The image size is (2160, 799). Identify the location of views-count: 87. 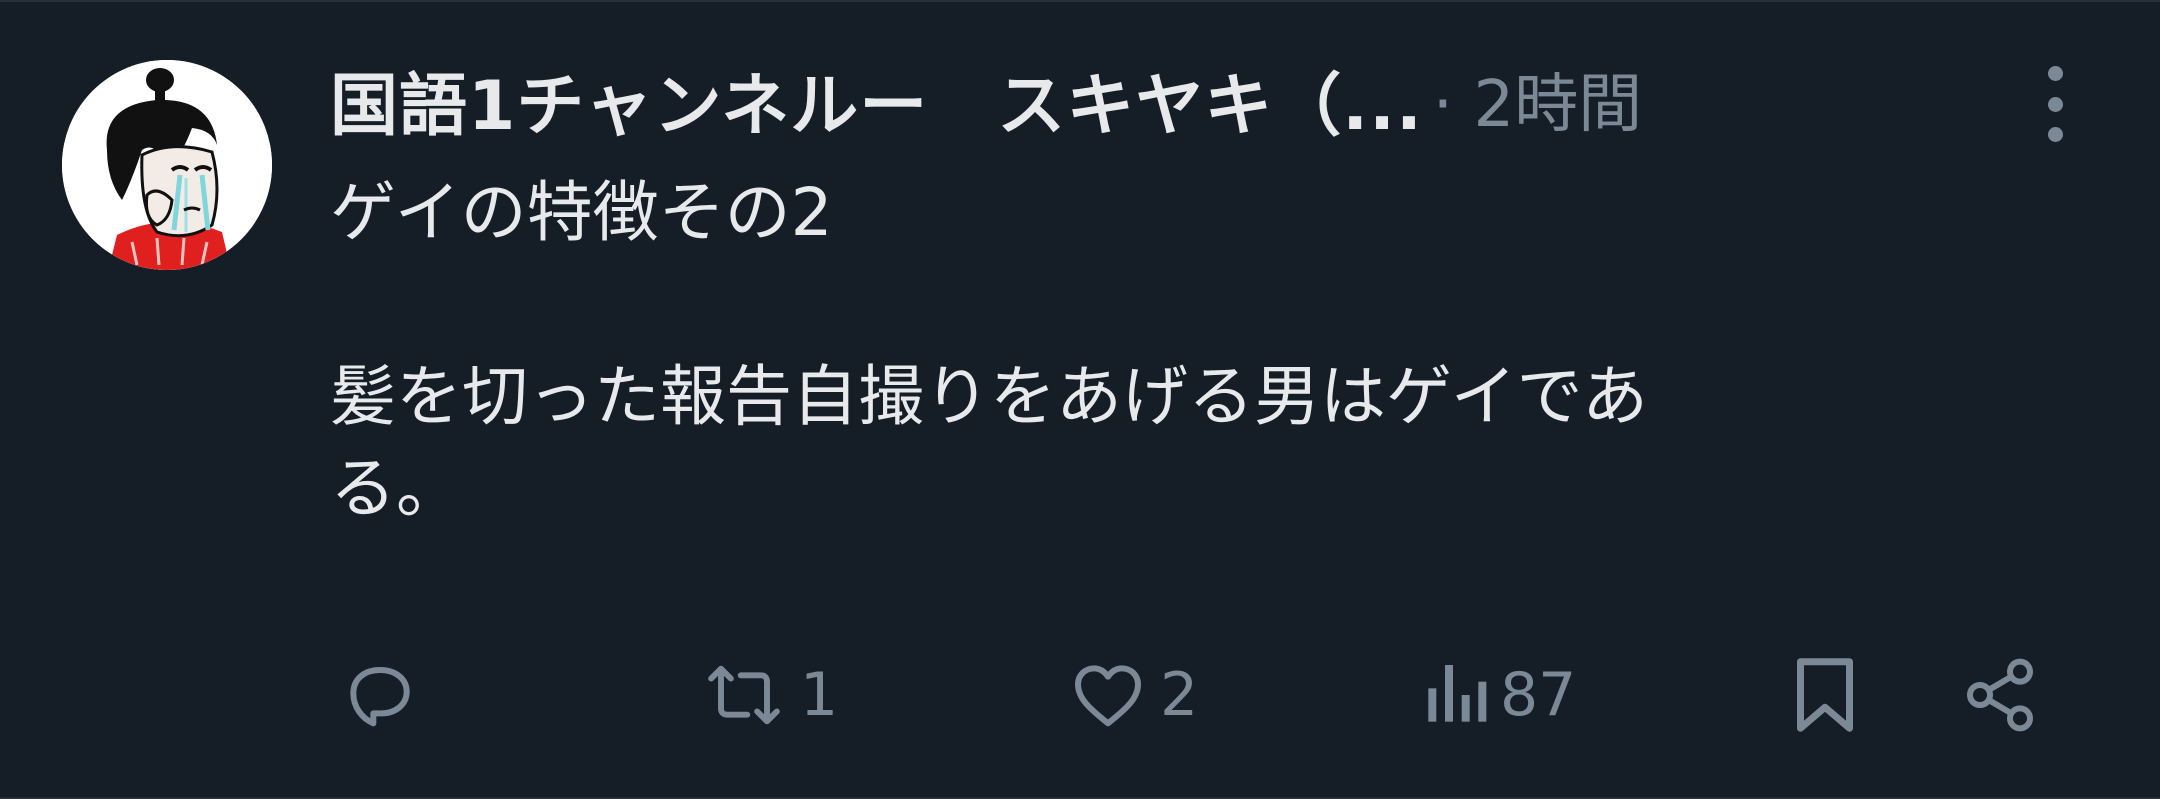
(1538, 695).